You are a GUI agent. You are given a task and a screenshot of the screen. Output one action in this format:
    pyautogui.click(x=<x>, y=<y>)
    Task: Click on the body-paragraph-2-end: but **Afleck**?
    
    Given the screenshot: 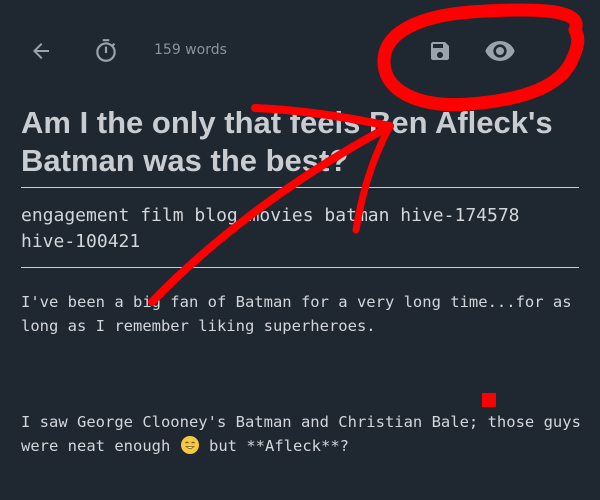 What is the action you would take?
    pyautogui.click(x=279, y=446)
    